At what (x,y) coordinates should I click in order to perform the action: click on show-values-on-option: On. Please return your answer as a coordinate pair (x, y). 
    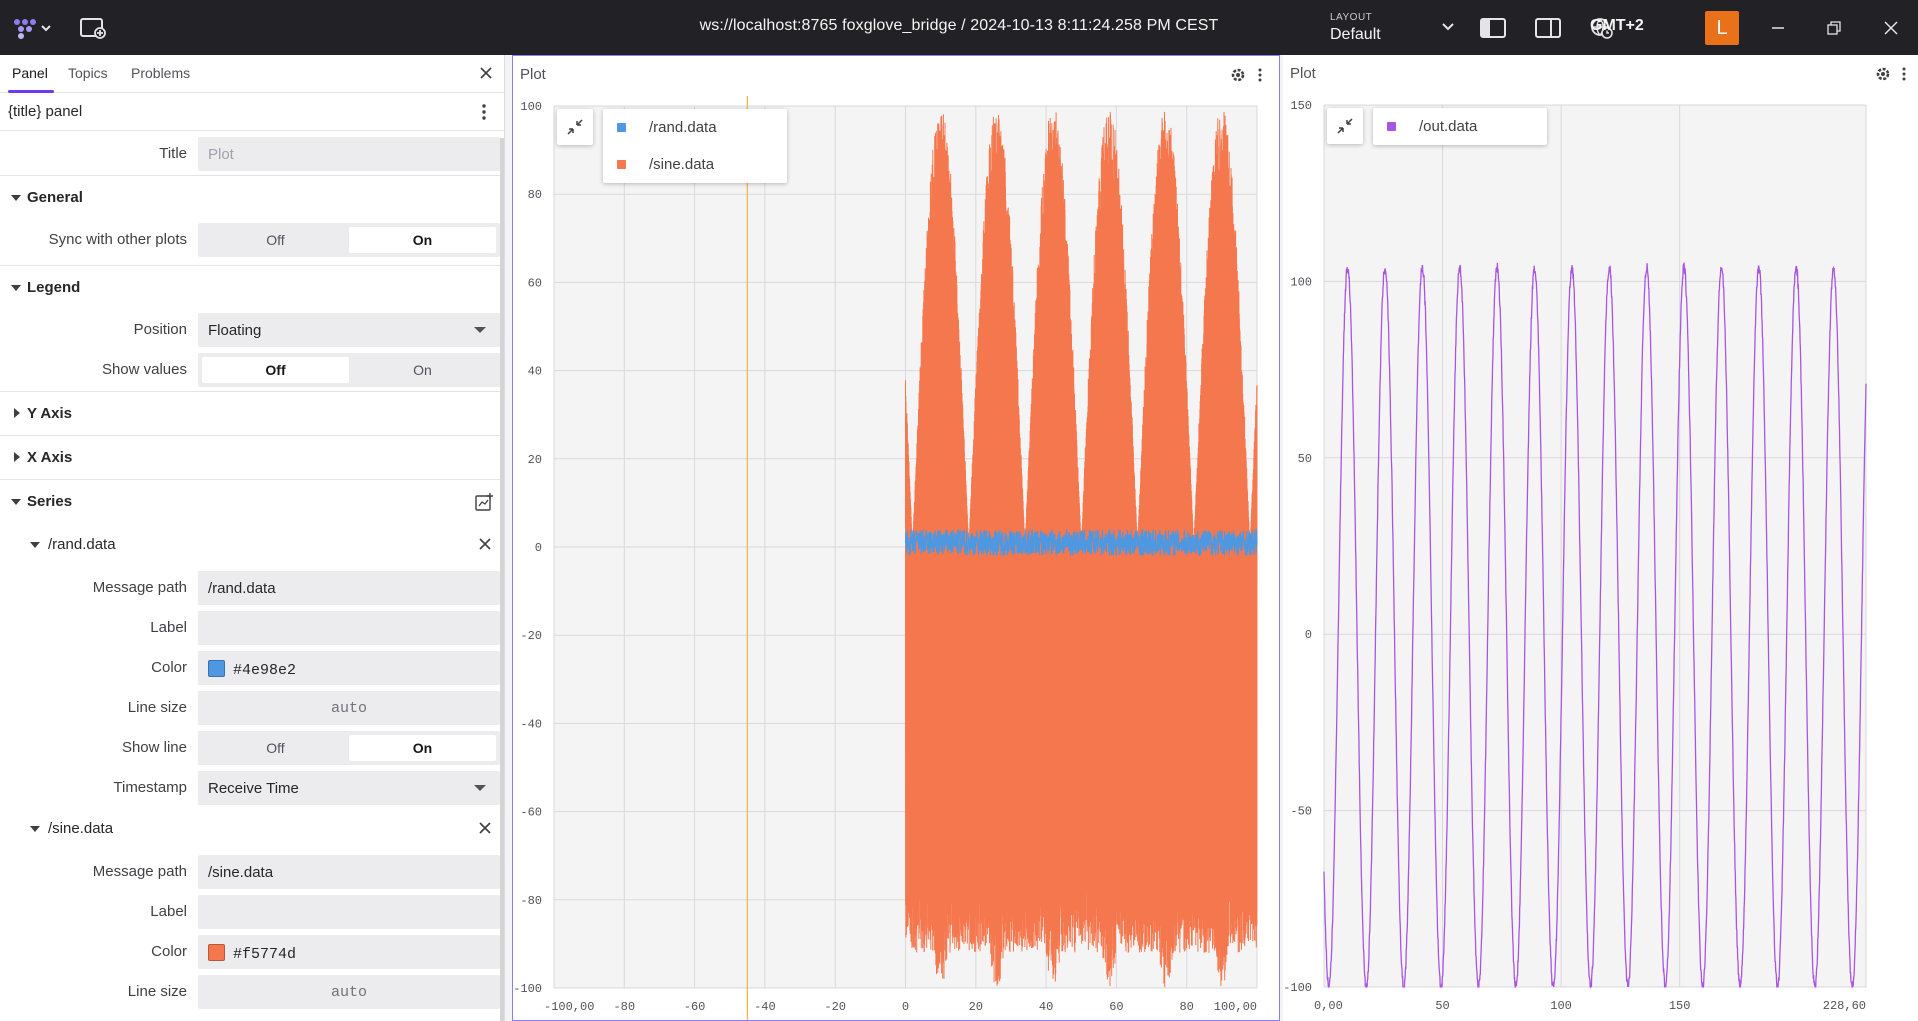
    Looking at the image, I should click on (422, 370).